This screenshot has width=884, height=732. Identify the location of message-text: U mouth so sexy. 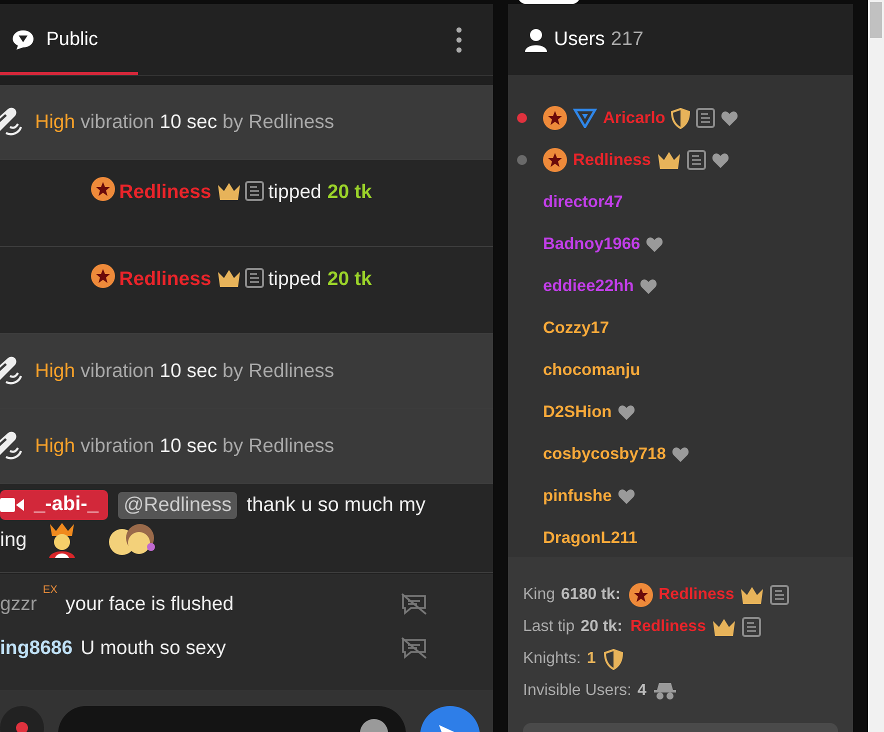
(153, 648).